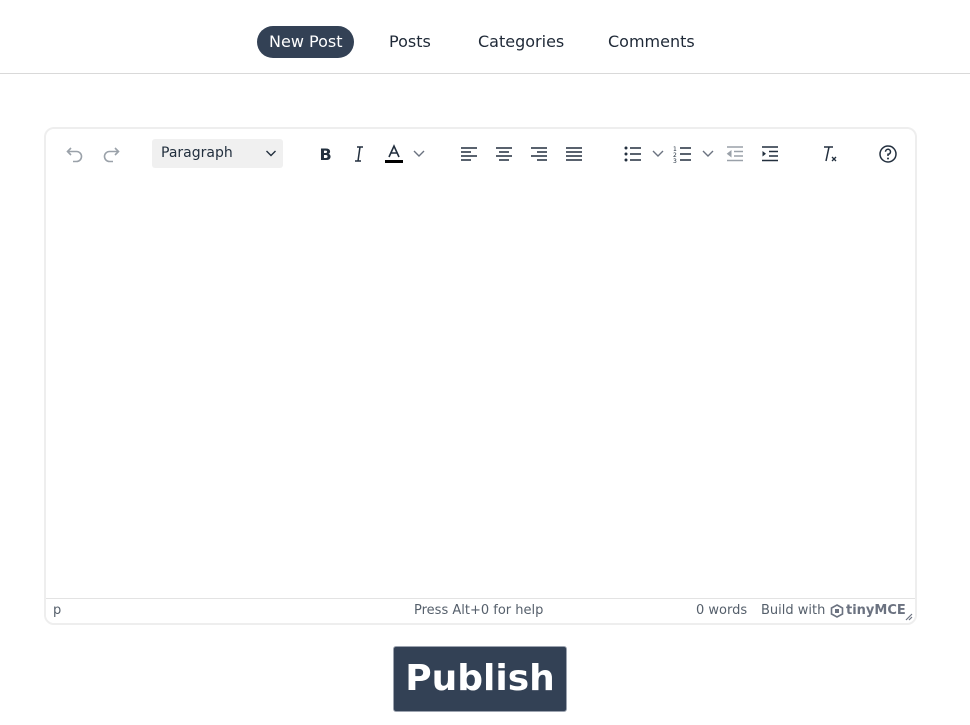 Image resolution: width=970 pixels, height=725 pixels. I want to click on text-color-button, so click(394, 154).